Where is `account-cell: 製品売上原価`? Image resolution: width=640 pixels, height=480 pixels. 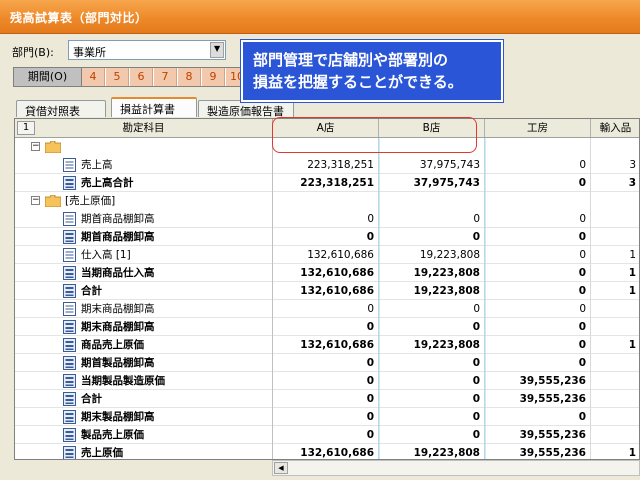
account-cell: 製品売上原価 is located at coordinates (144, 435).